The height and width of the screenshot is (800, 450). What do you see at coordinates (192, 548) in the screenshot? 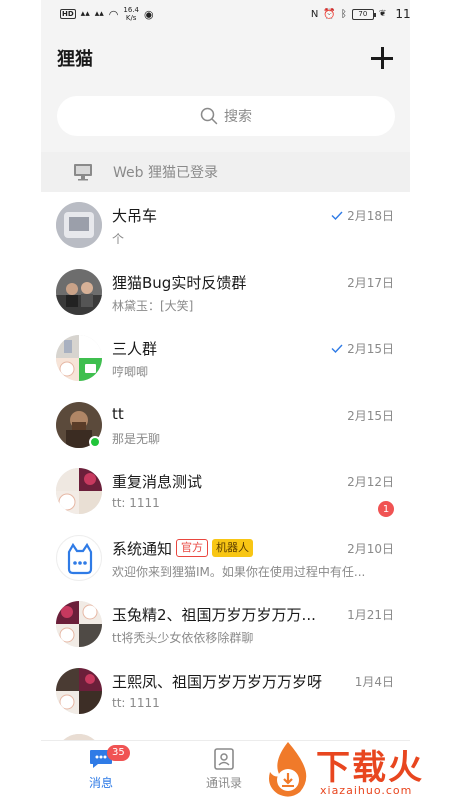
I see `official-tag: 官方` at bounding box center [192, 548].